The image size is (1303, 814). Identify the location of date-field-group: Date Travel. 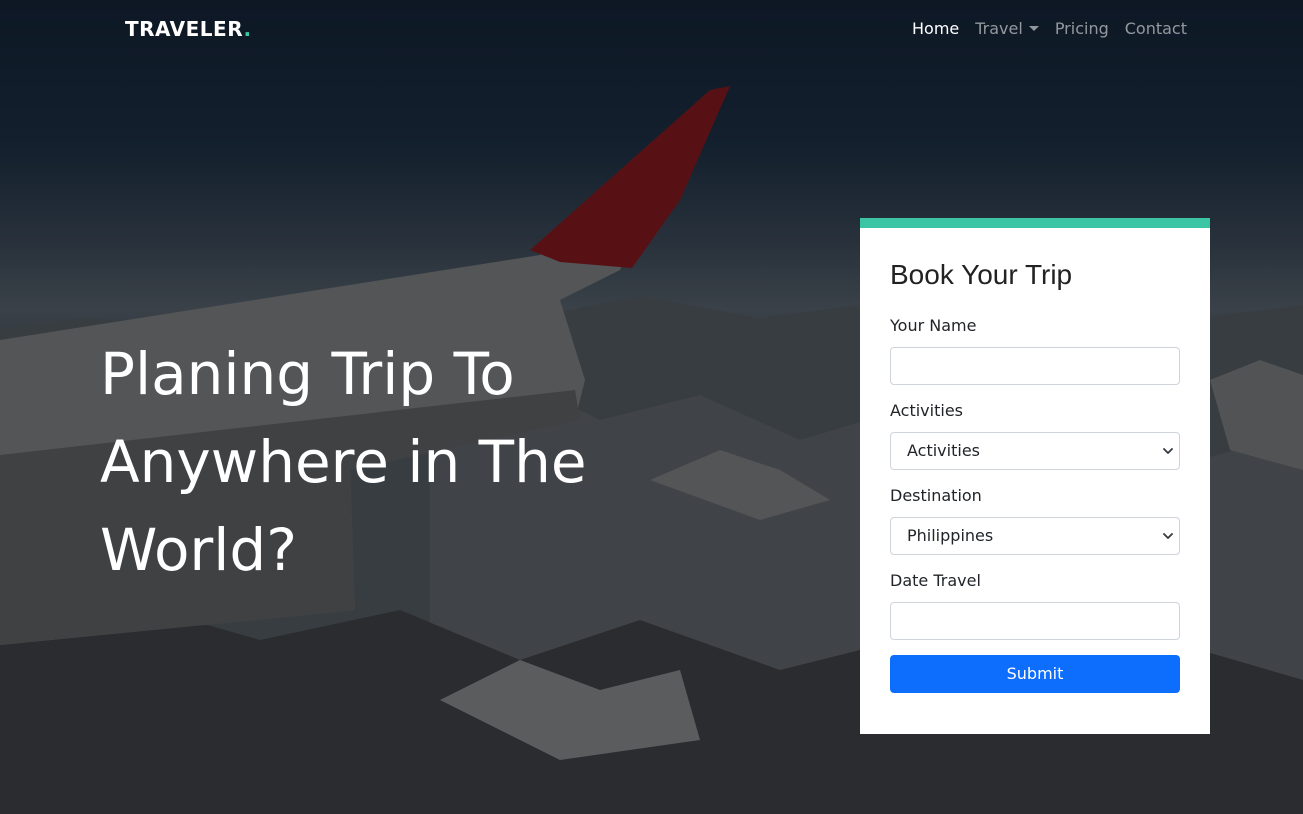
(1035, 605).